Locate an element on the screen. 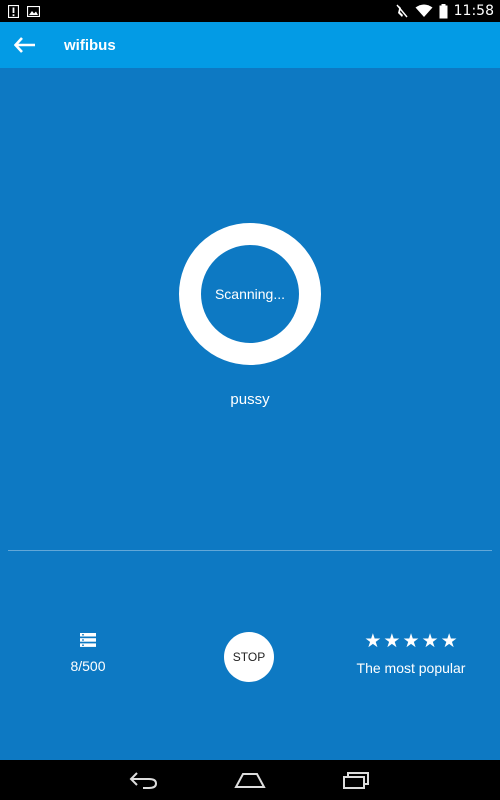  home-icon is located at coordinates (250, 780).